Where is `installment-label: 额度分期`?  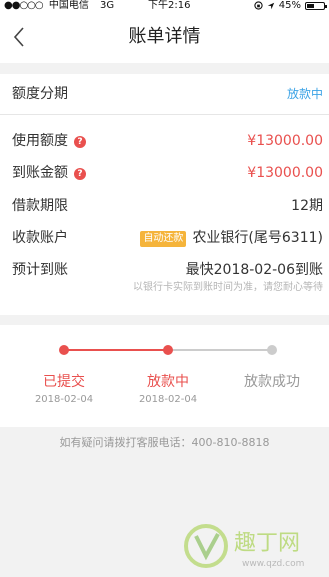 installment-label: 额度分期 is located at coordinates (40, 94).